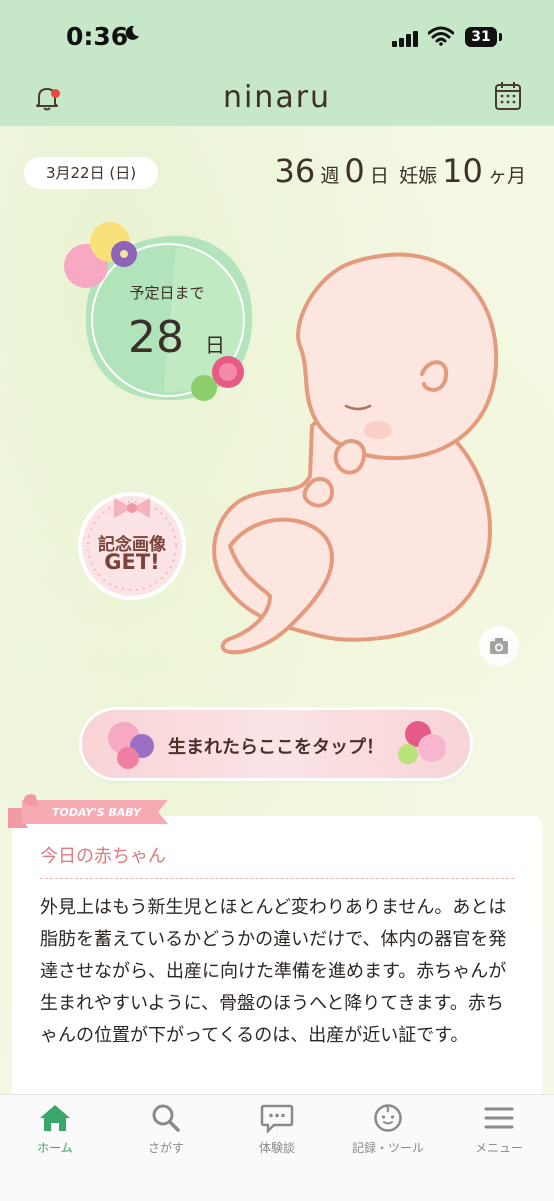 The height and width of the screenshot is (1201, 554). What do you see at coordinates (276, 746) in the screenshot?
I see `born-tap-label: 生まれたらここをタップ！` at bounding box center [276, 746].